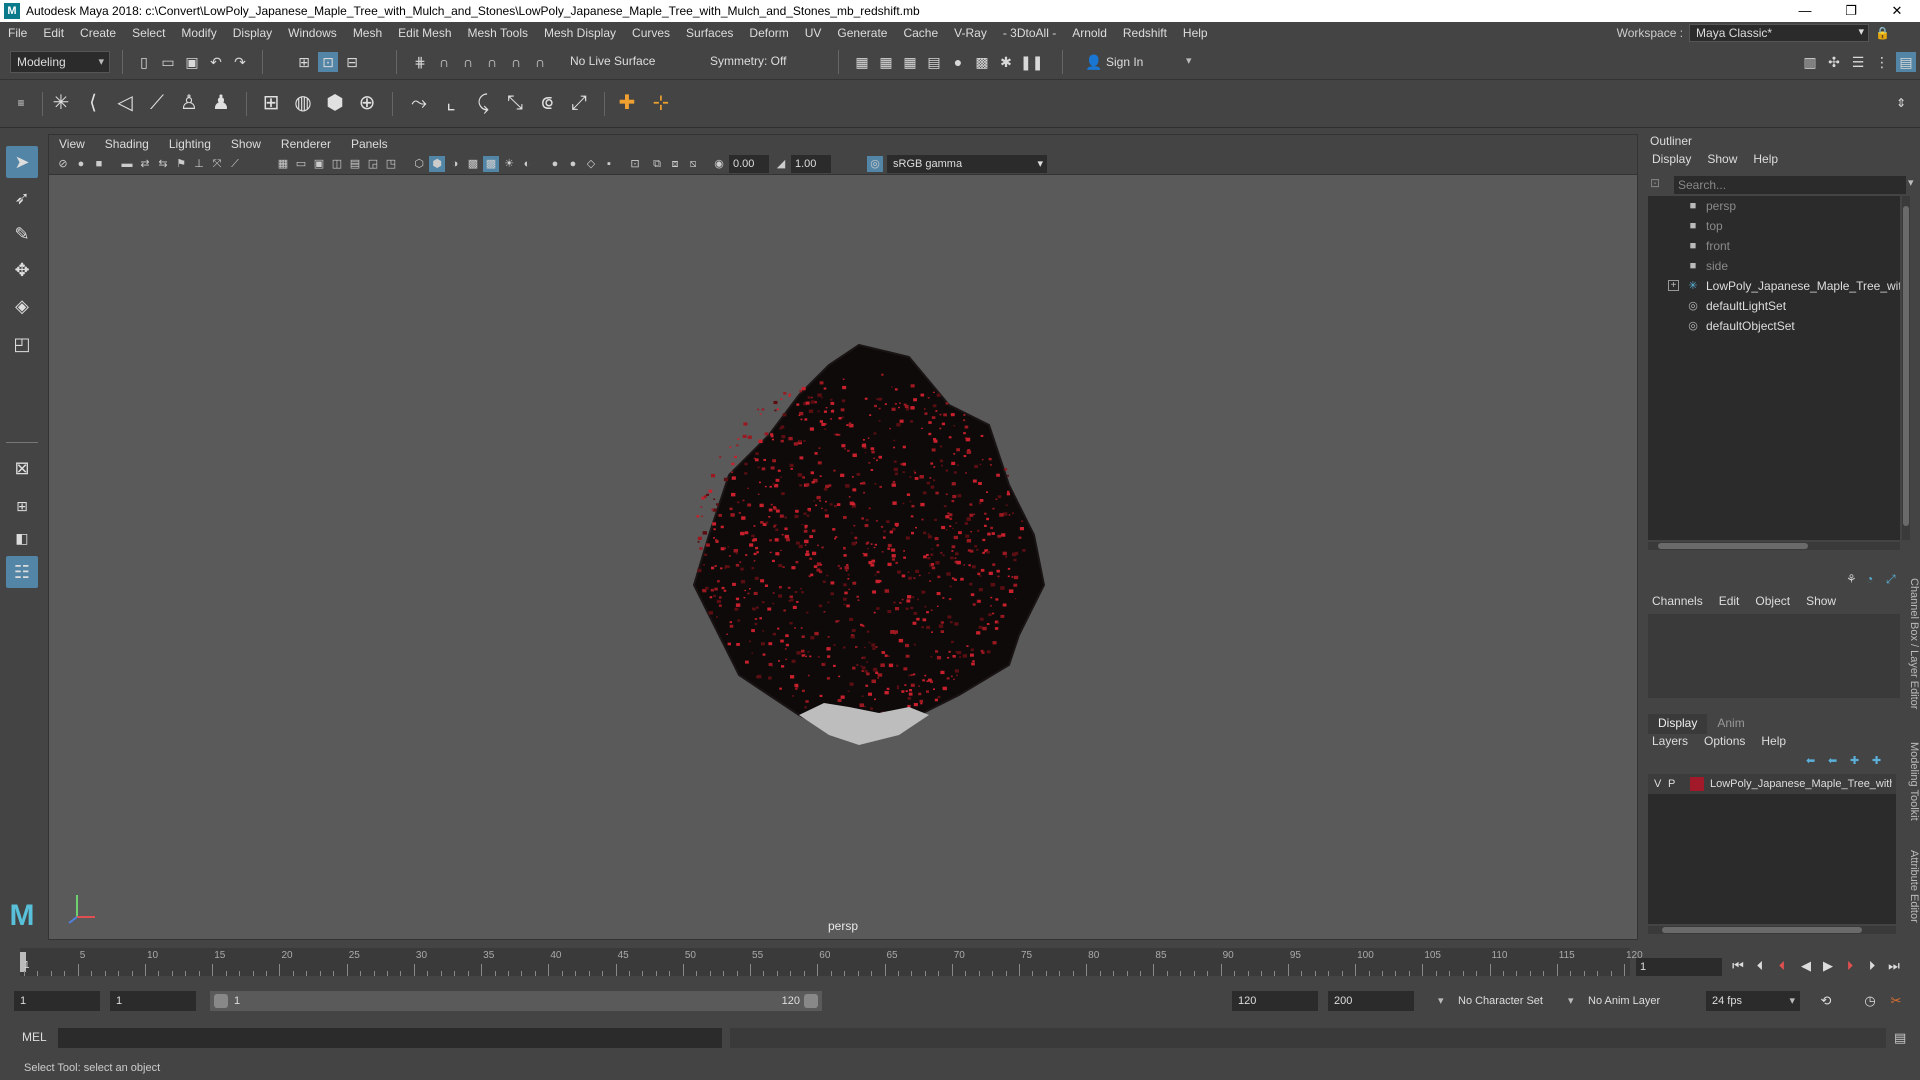 The image size is (1920, 1080). I want to click on render-view-icon: ▩, so click(982, 62).